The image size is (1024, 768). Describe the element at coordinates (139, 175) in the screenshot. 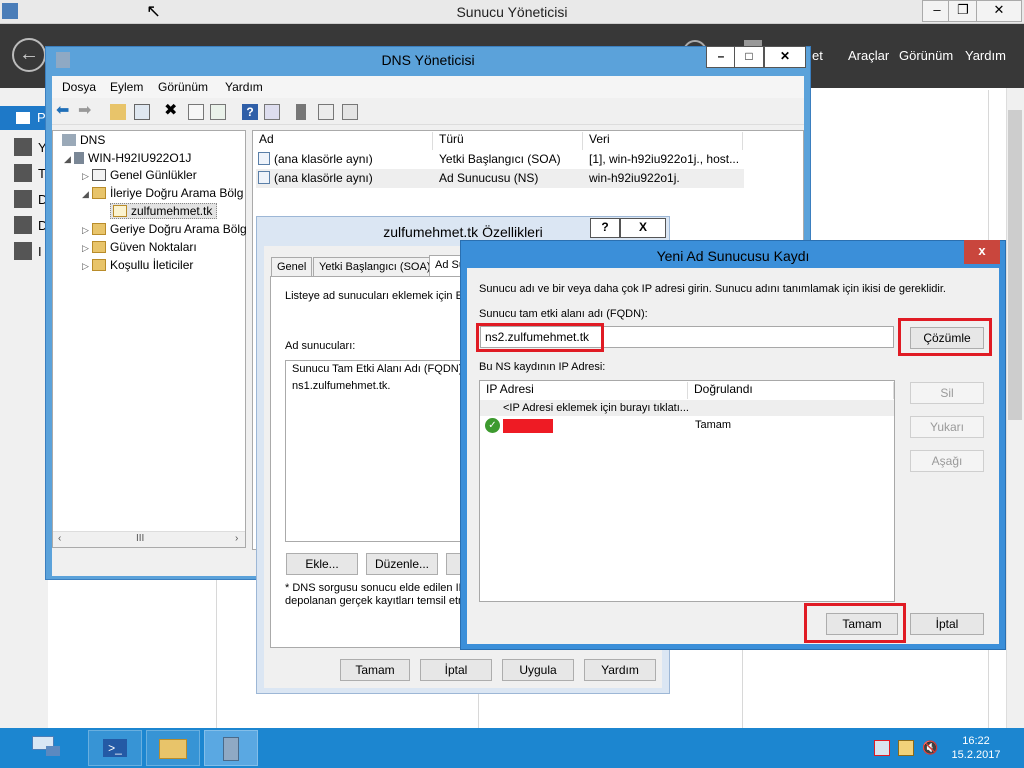

I see `tree-item-global-logs: ▷ Genel Günlükler` at that location.